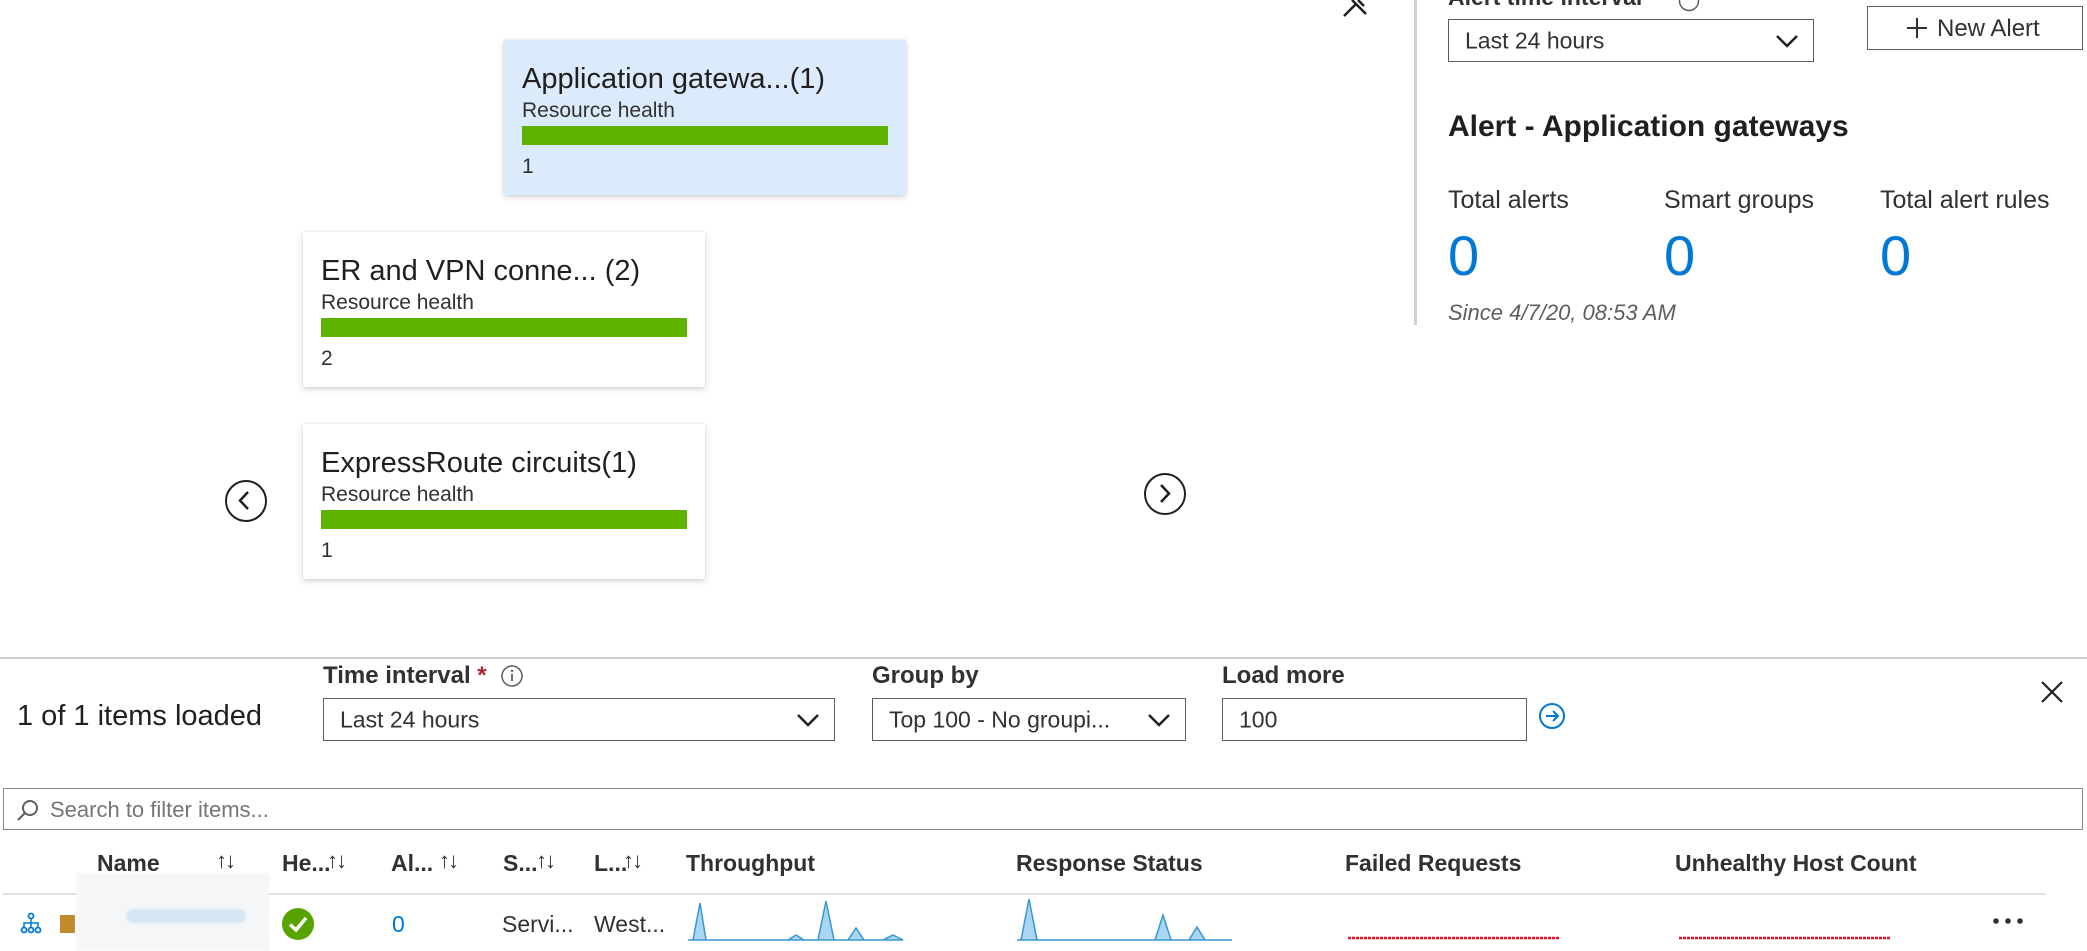 Image resolution: width=2087 pixels, height=951 pixels. Describe the element at coordinates (1988, 28) in the screenshot. I see `new-alert-label: New Alert` at that location.